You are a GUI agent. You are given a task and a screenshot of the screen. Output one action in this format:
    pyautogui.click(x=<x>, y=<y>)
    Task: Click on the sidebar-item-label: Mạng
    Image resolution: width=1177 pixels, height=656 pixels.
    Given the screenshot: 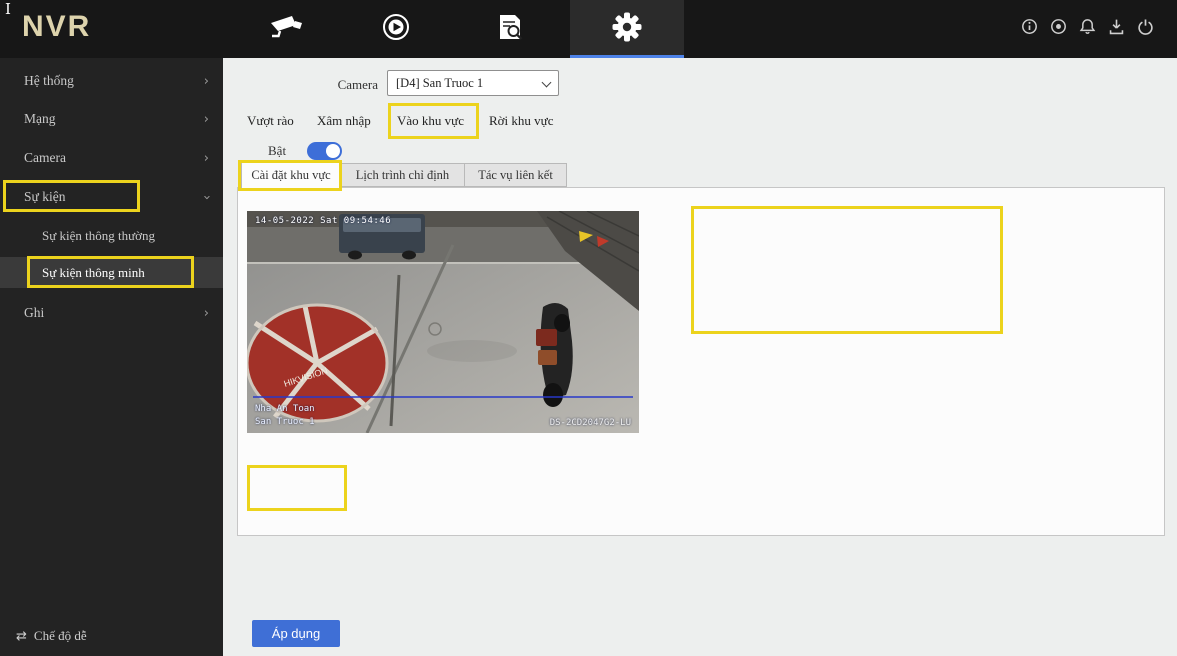 What is the action you would take?
    pyautogui.click(x=40, y=118)
    